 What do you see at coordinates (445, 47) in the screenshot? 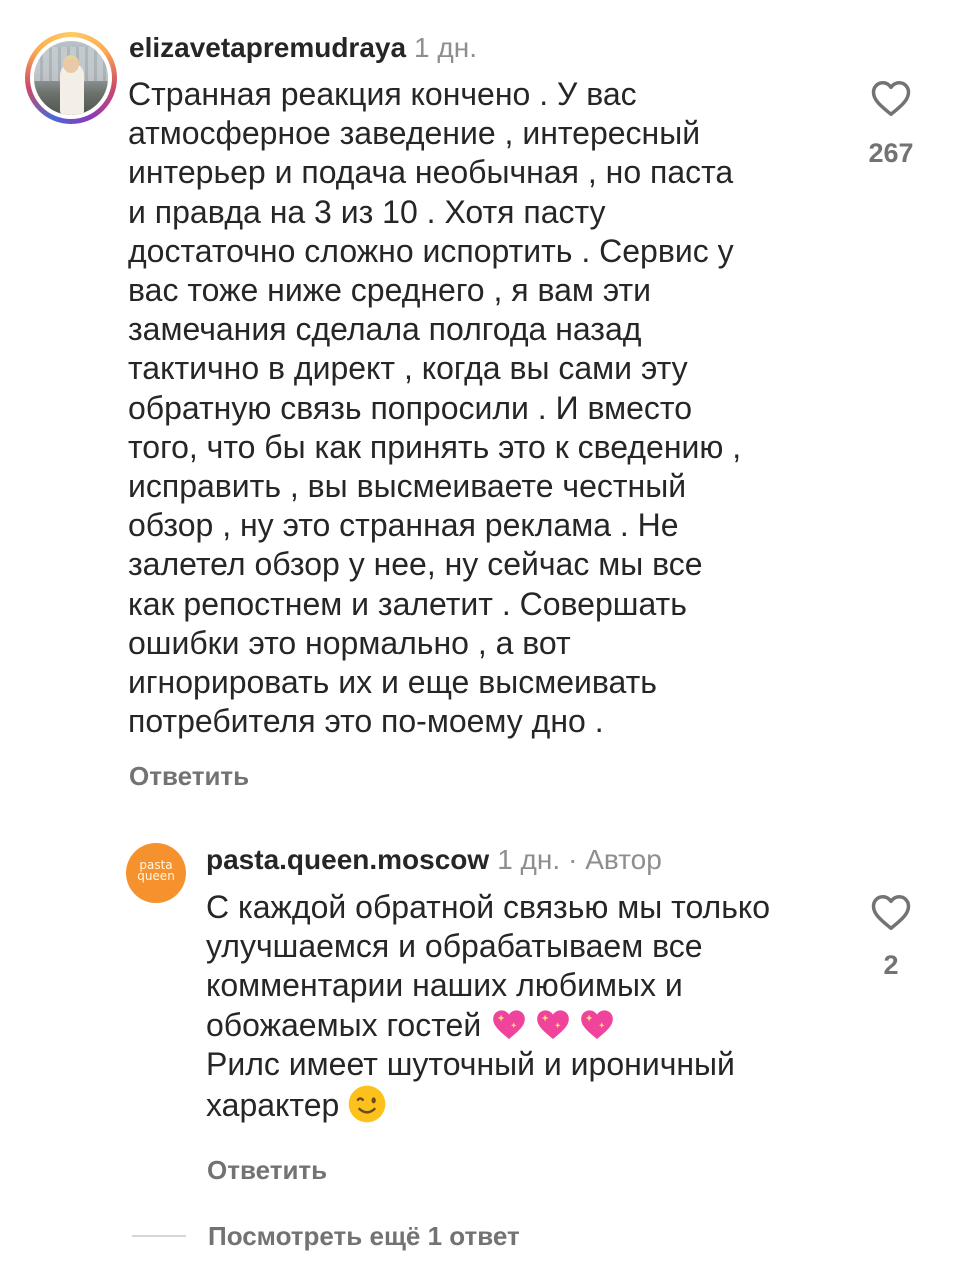
I see `comment-time: 1 дн.` at bounding box center [445, 47].